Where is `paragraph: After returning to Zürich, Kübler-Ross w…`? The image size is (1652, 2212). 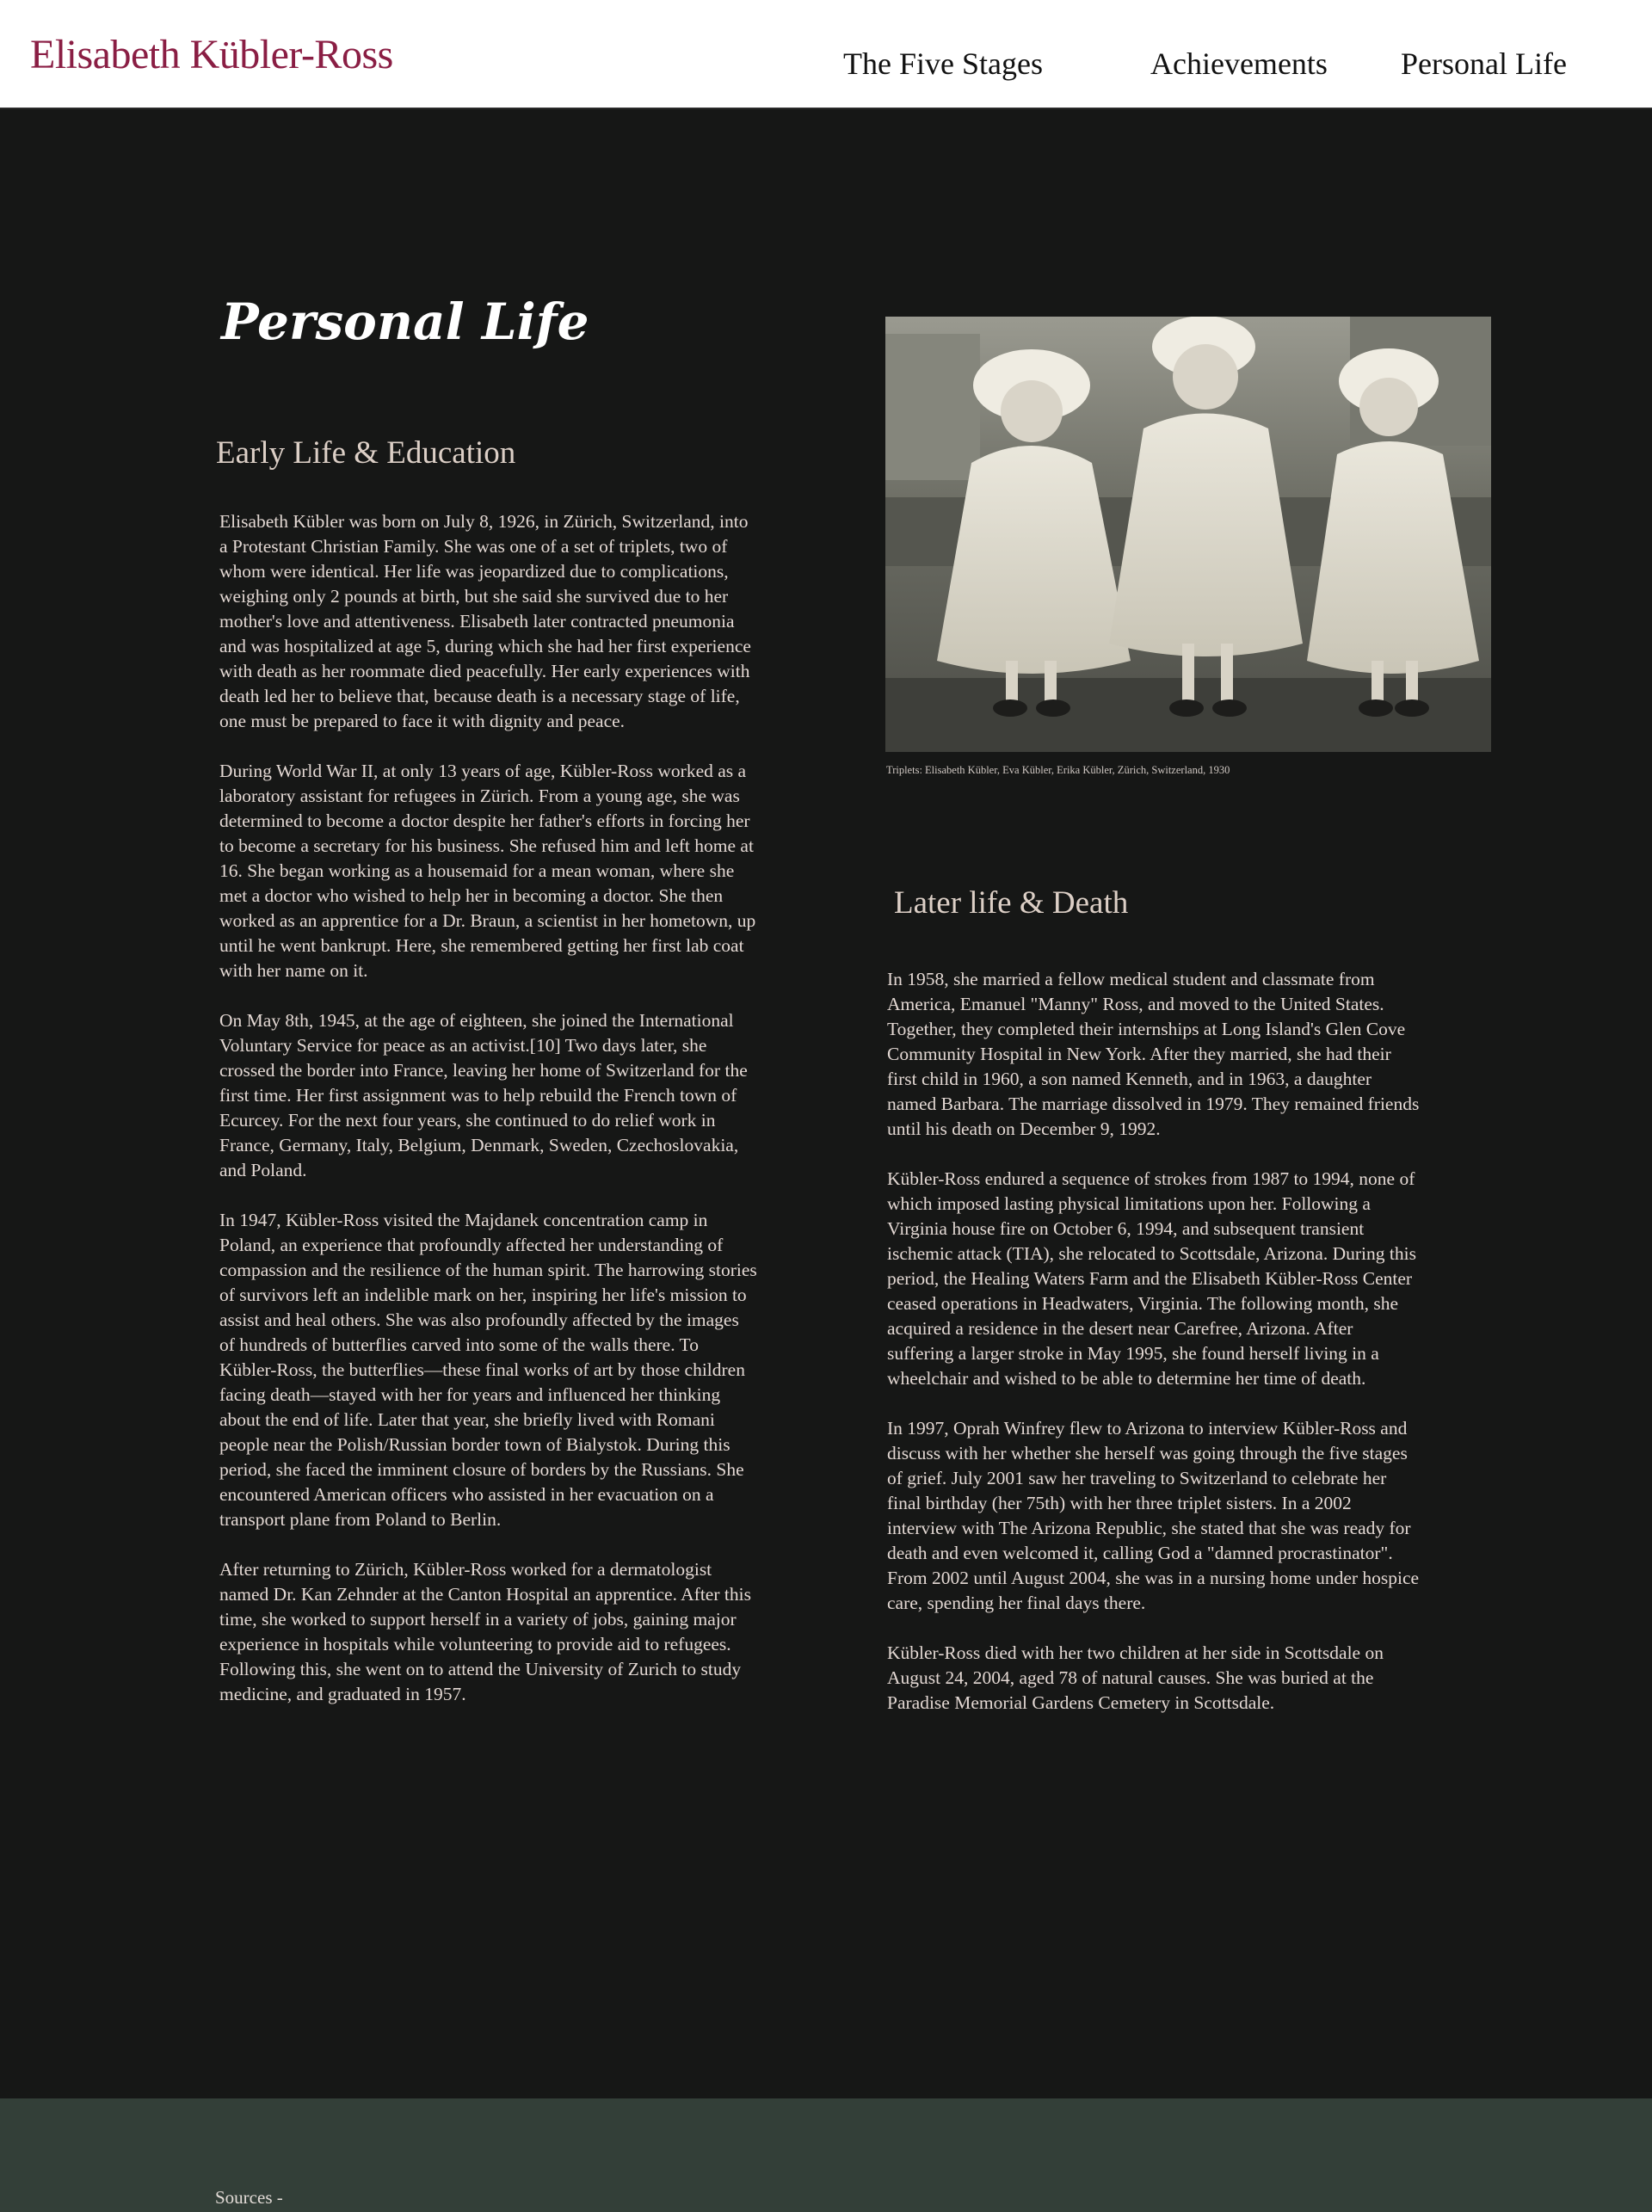
paragraph: After returning to Zürich, Kübler-Ross w… is located at coordinates (485, 1631).